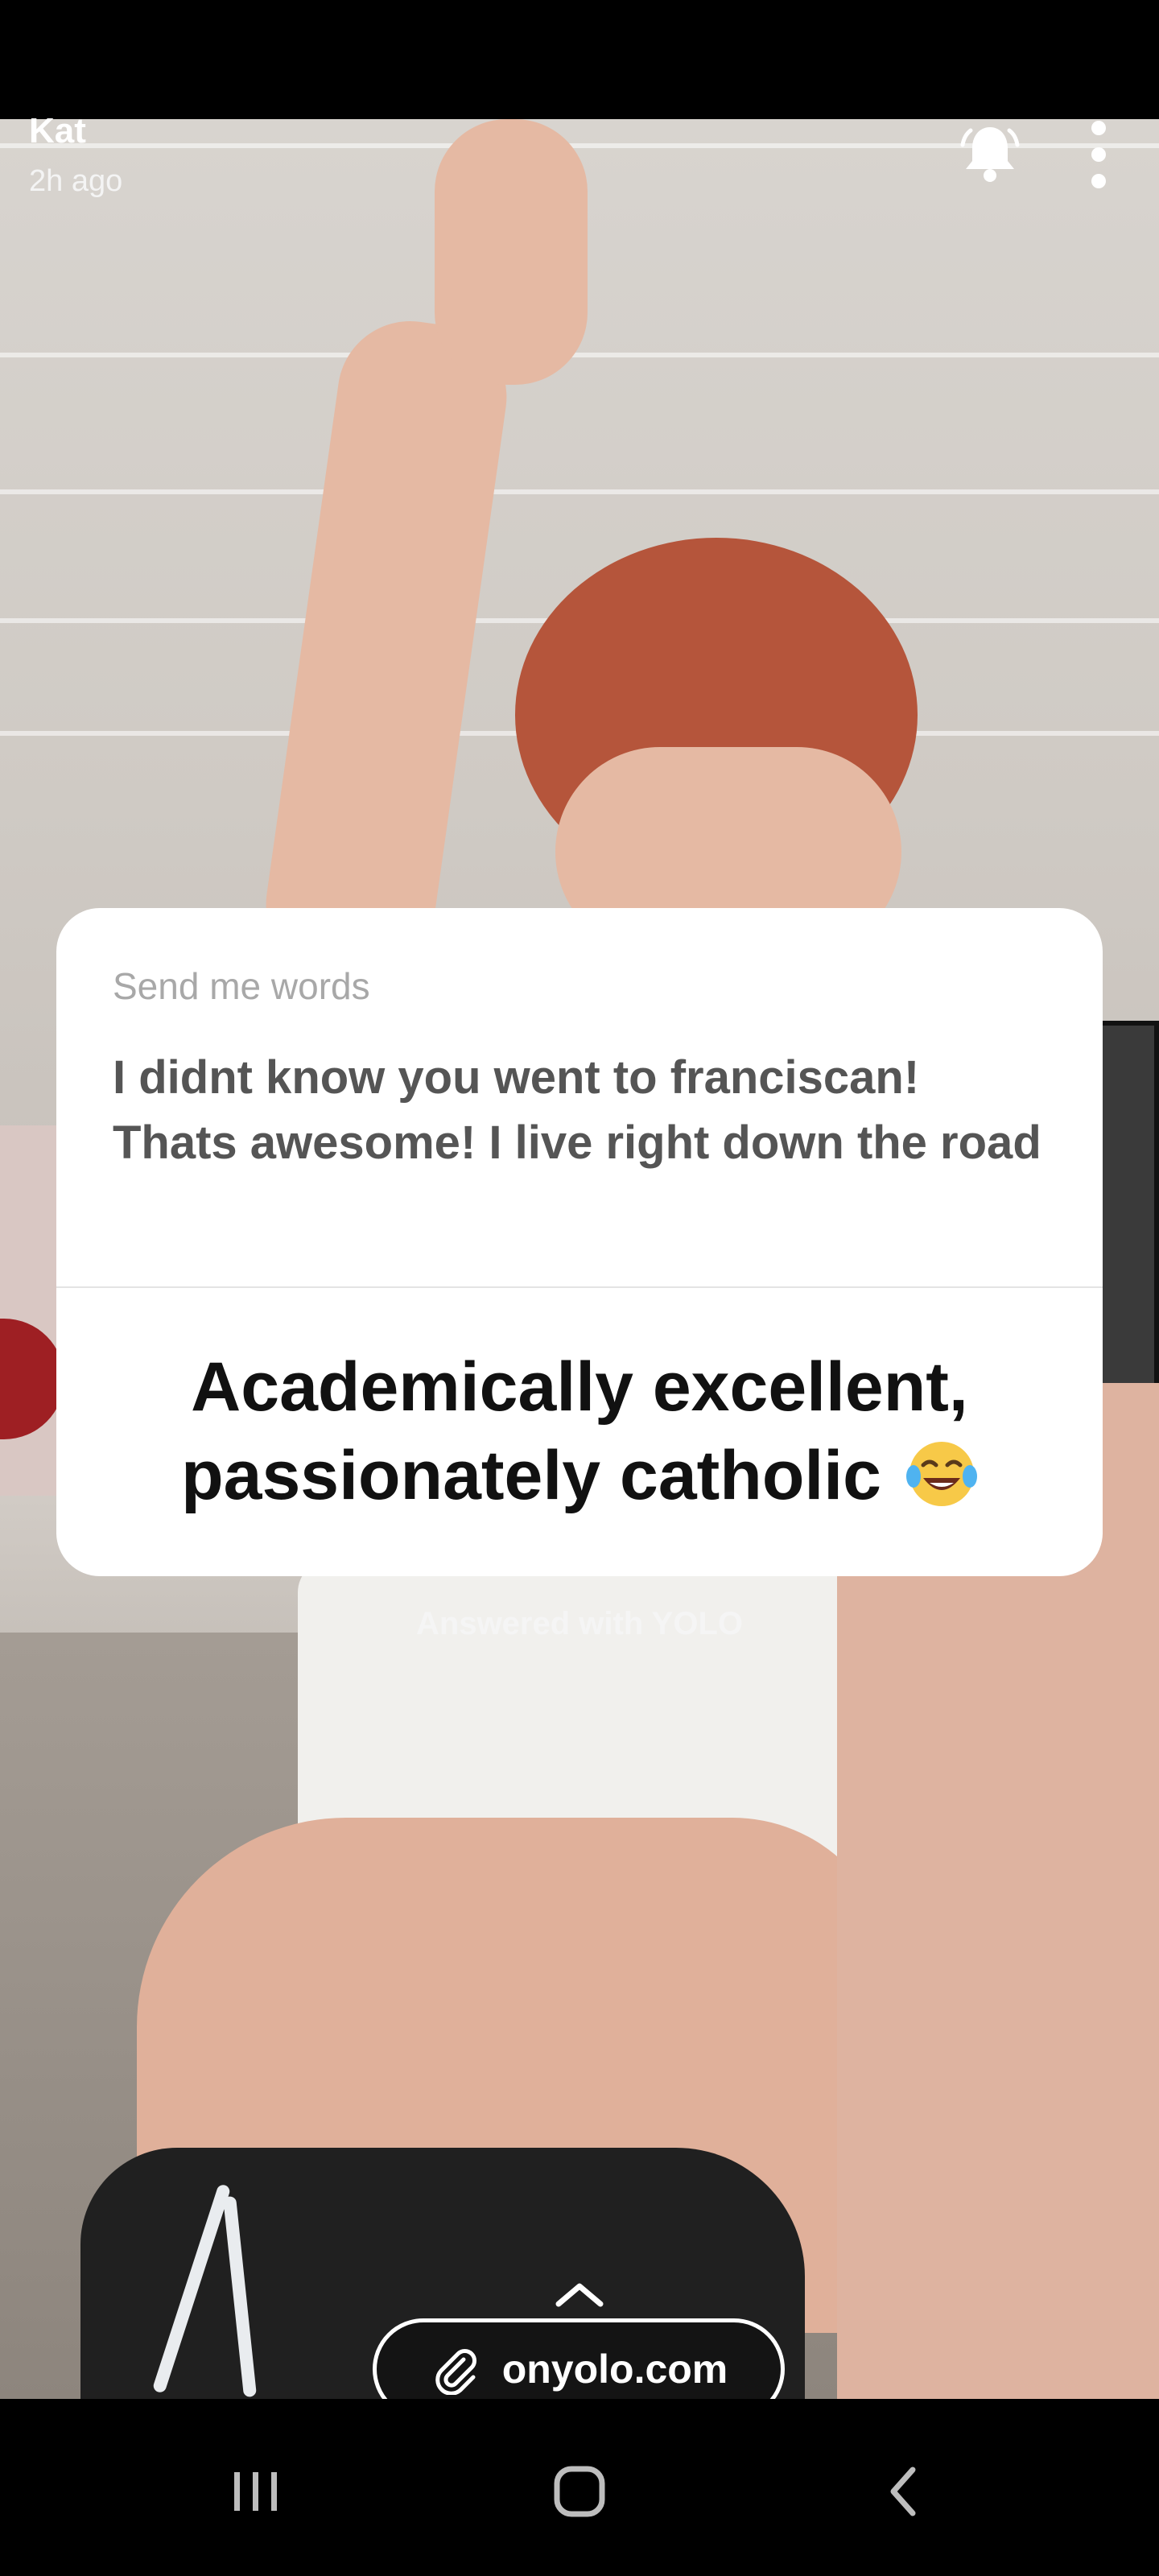  Describe the element at coordinates (511, 252) in the screenshot. I see `hand` at that location.